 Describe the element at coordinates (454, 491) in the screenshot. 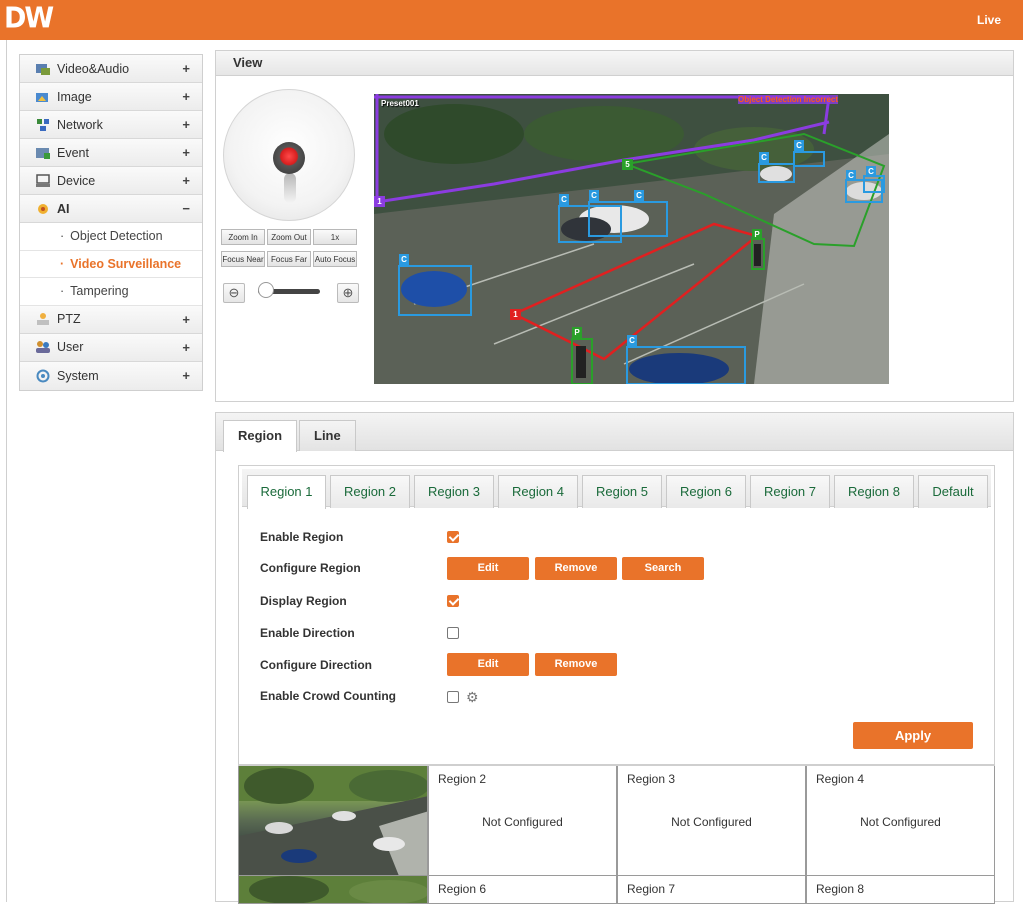

I see `tab-region-3: Region 3` at that location.